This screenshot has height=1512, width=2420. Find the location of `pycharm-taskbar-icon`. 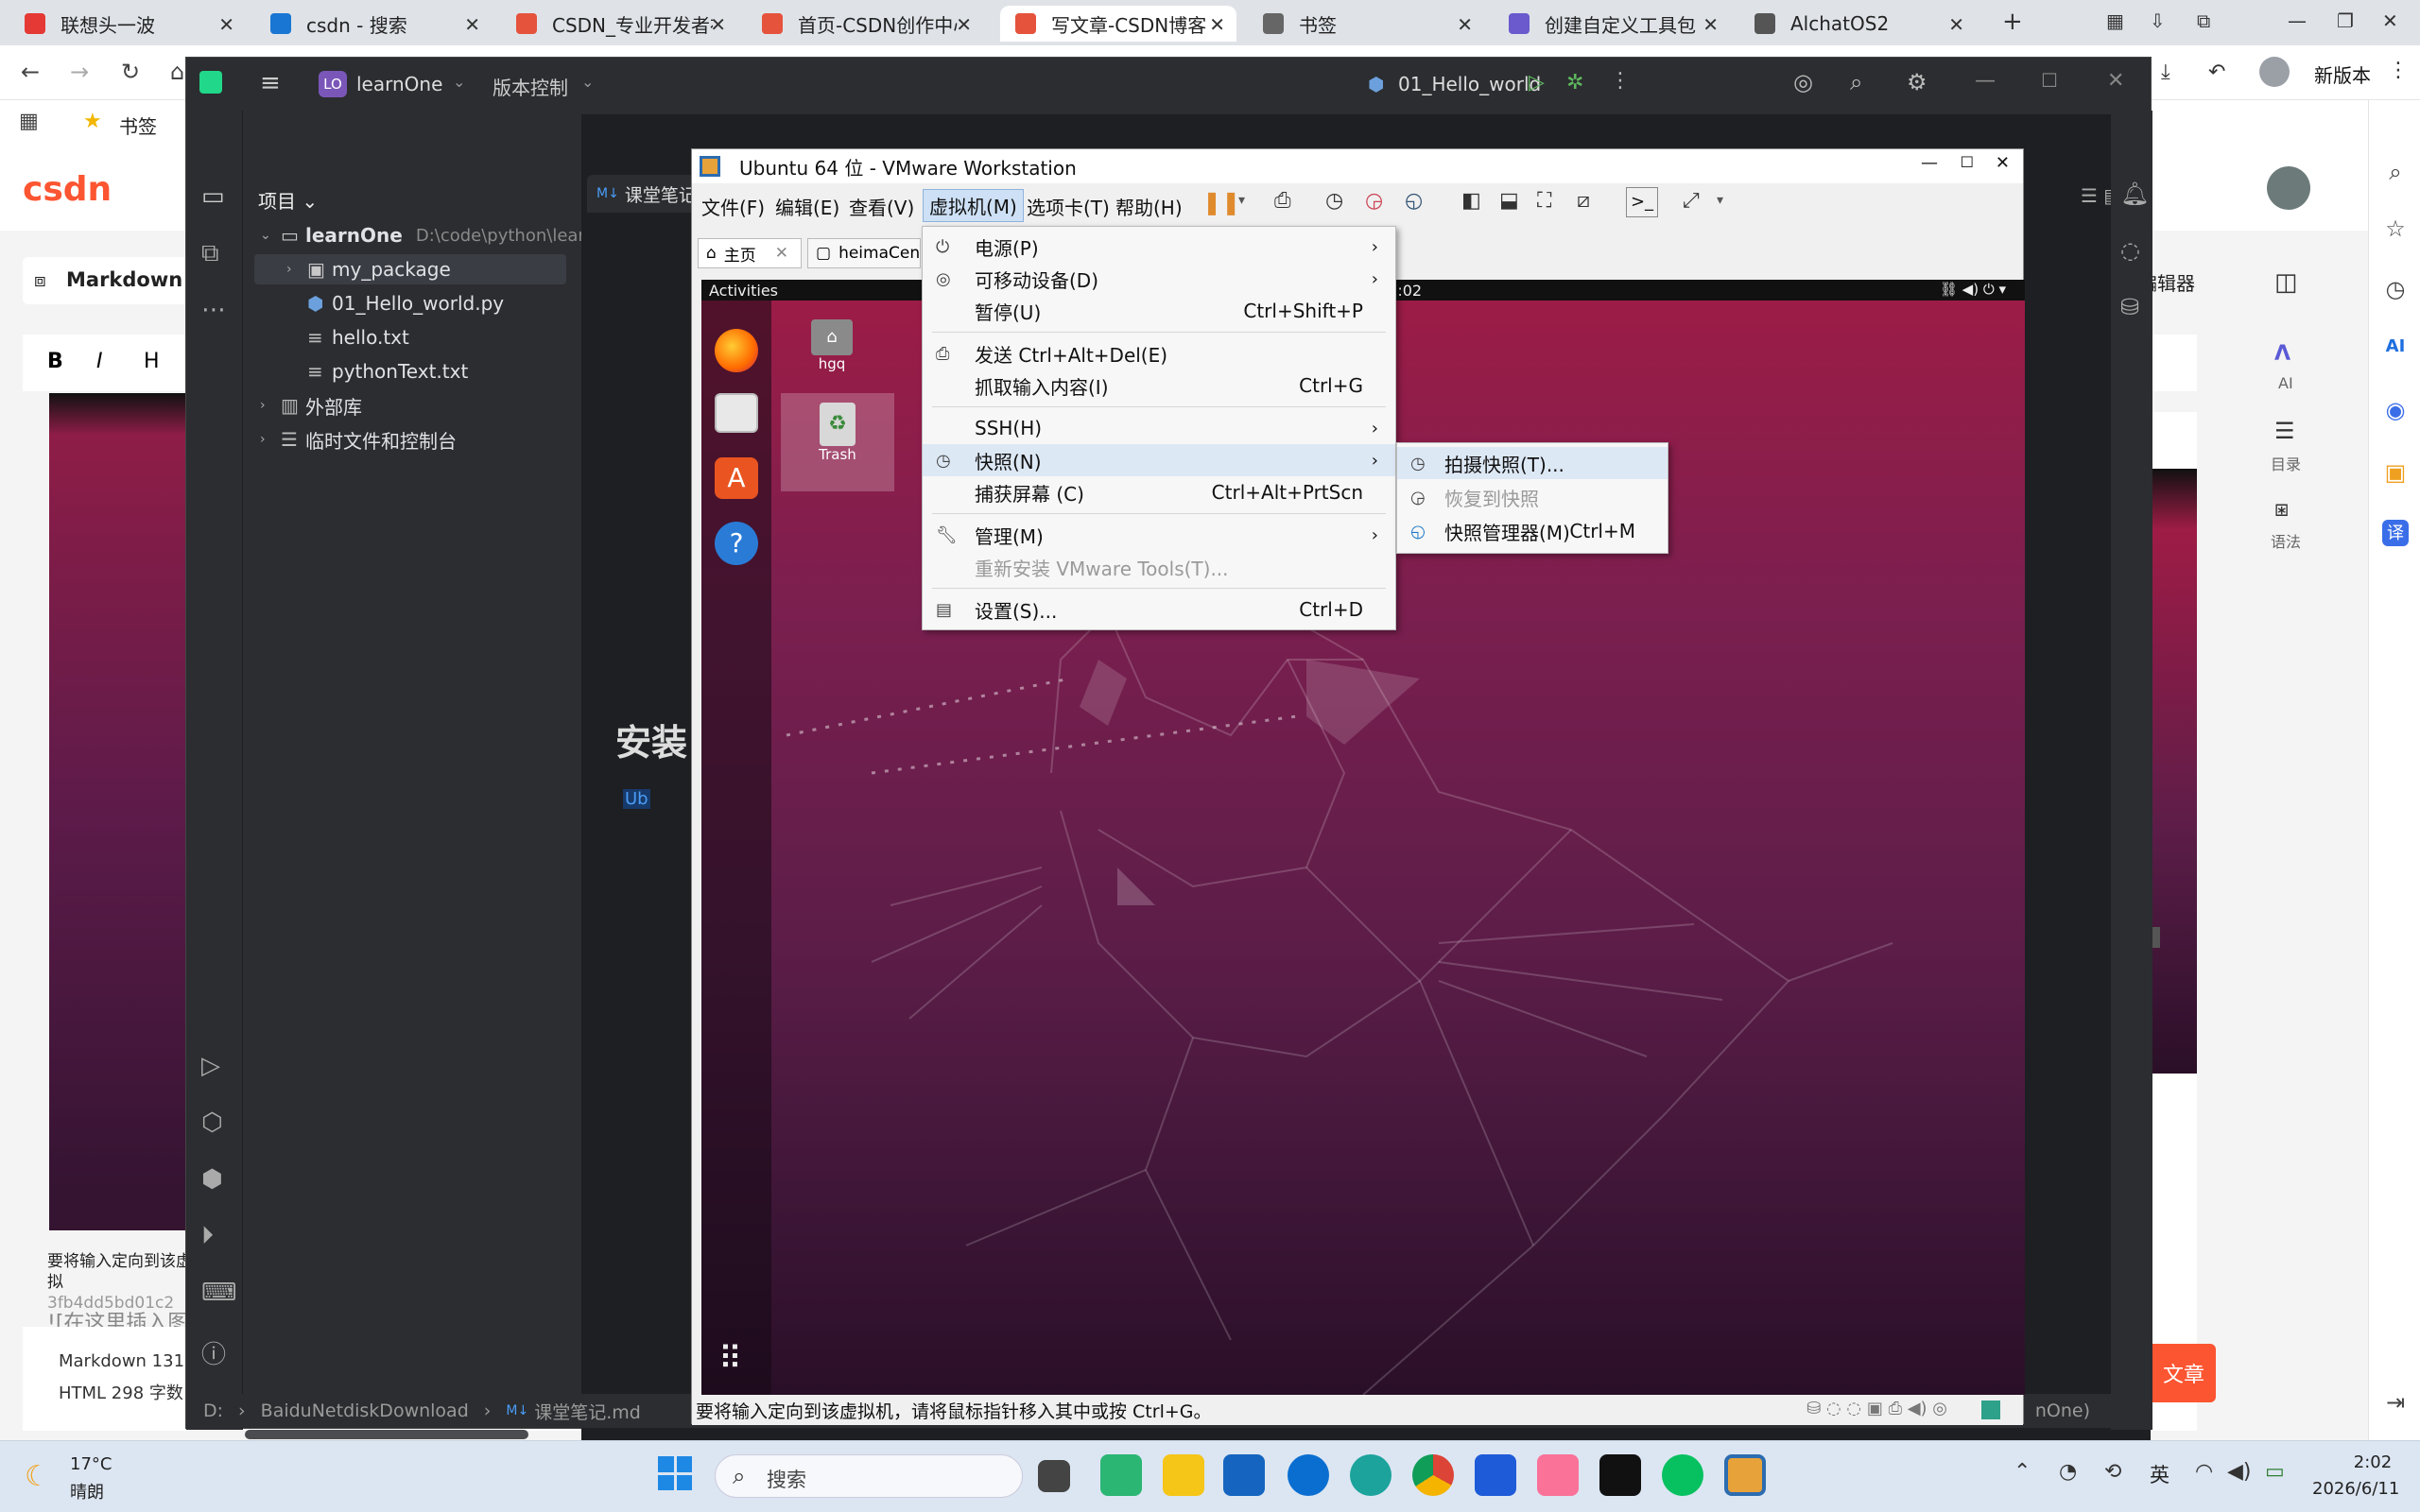

pycharm-taskbar-icon is located at coordinates (1620, 1475).